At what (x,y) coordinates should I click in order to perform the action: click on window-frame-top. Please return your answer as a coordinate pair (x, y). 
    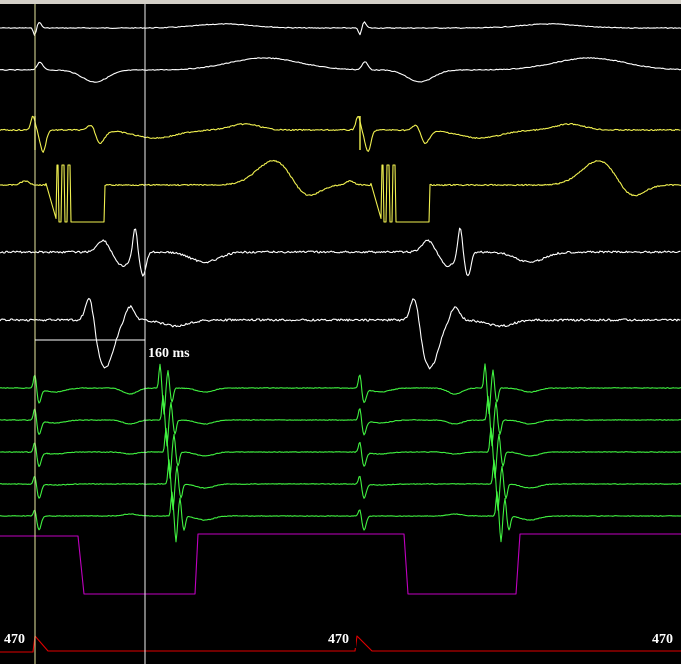
    Looking at the image, I should click on (340, 2).